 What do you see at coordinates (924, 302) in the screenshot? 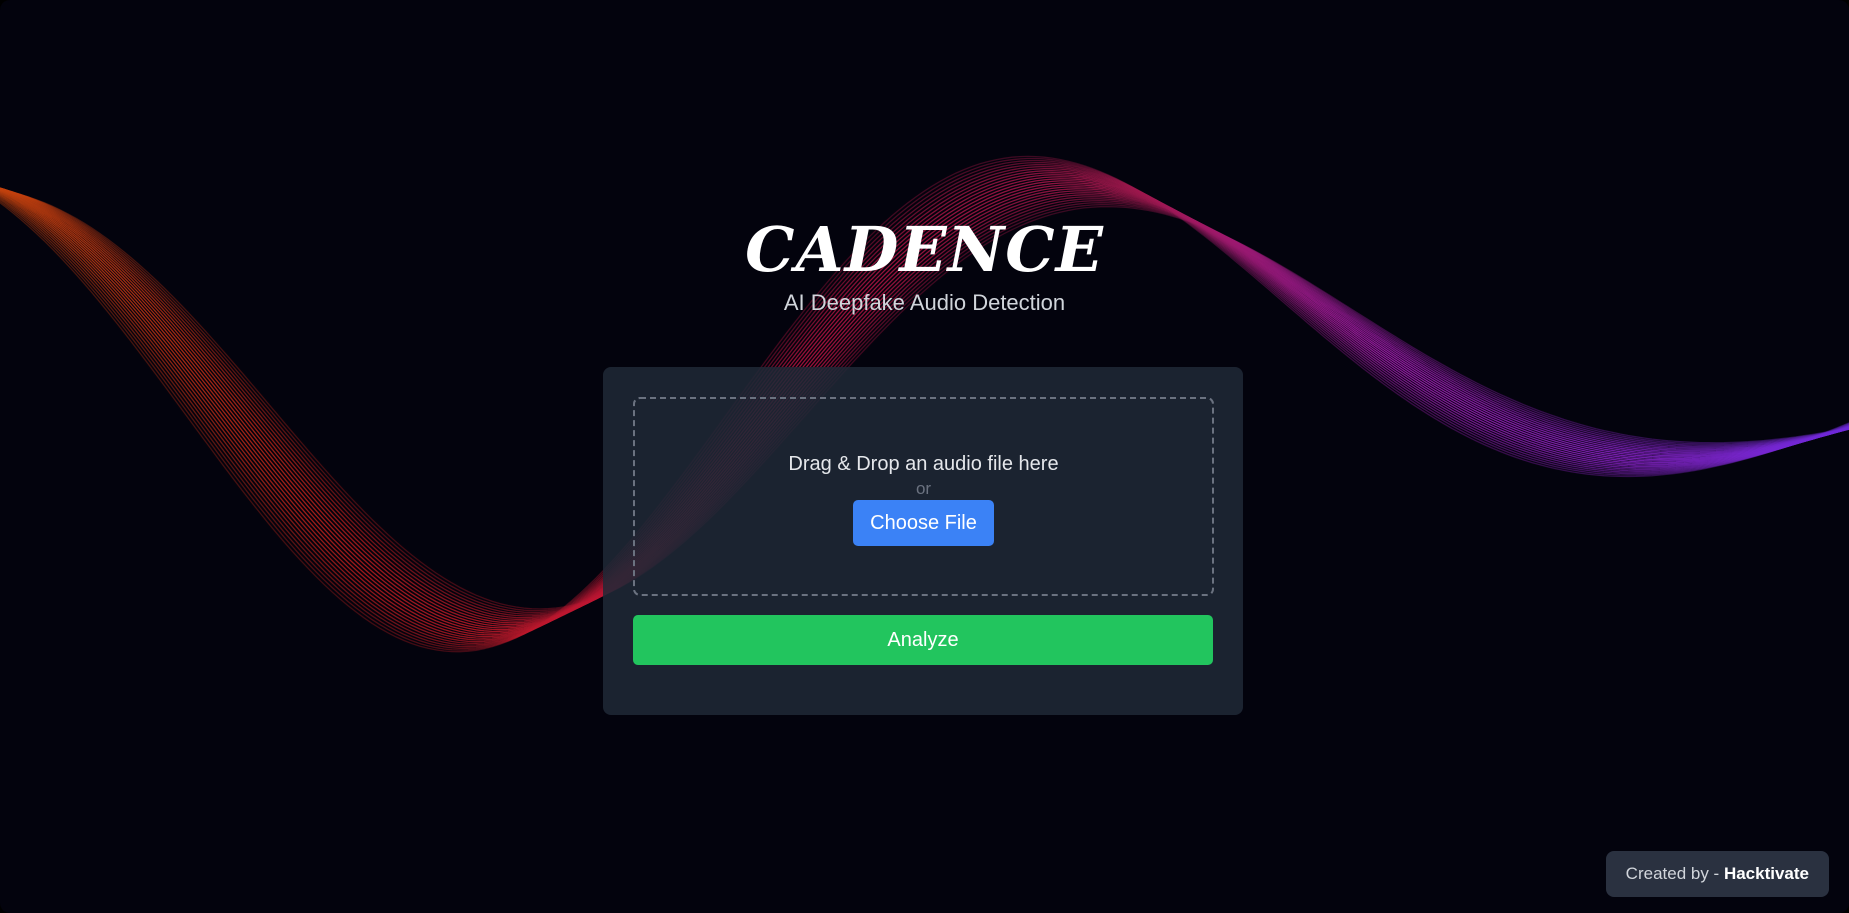
I see `app-subtitle: AI Deepfake Audio Detection` at bounding box center [924, 302].